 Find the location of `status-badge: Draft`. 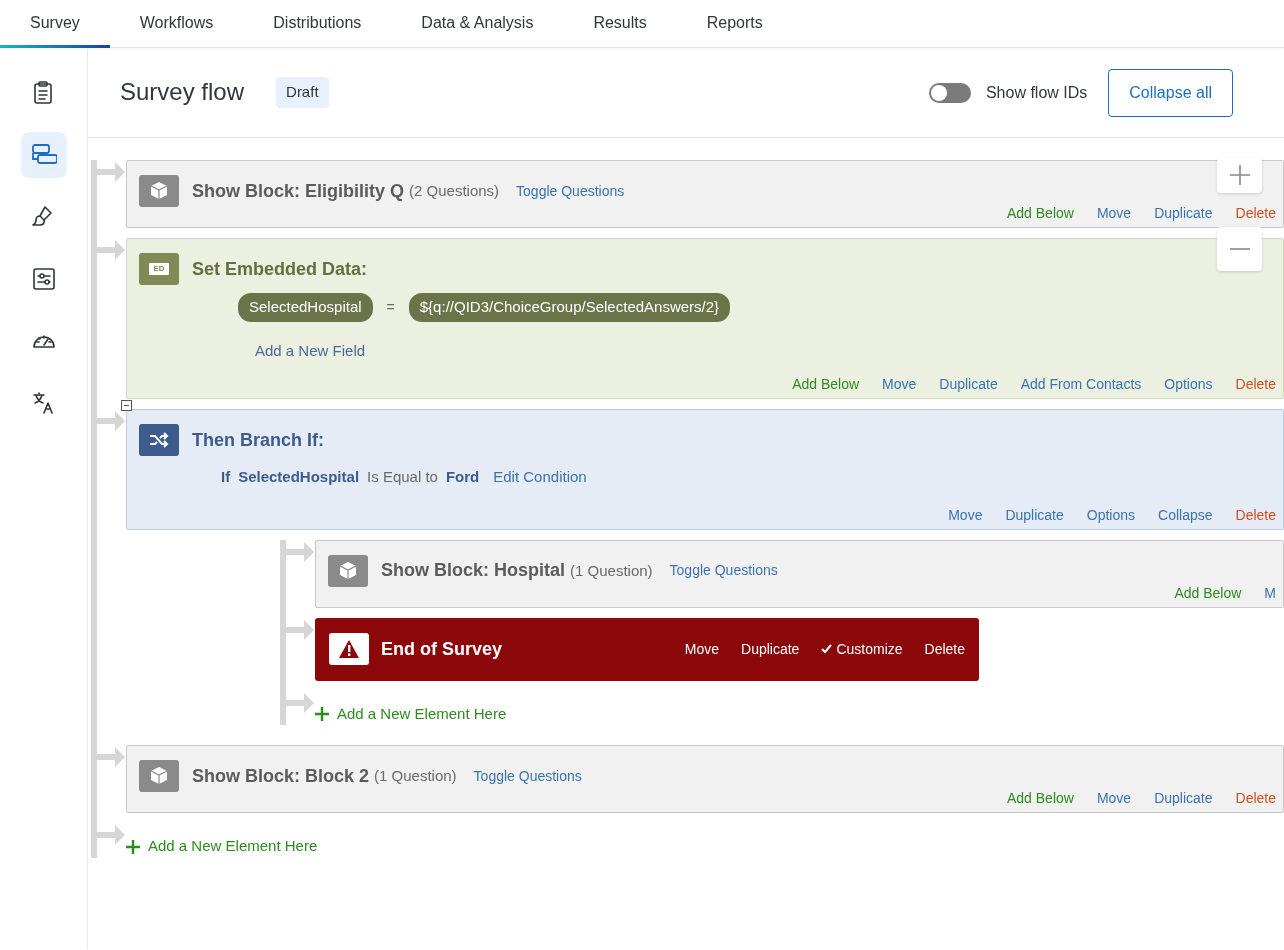

status-badge: Draft is located at coordinates (302, 92).